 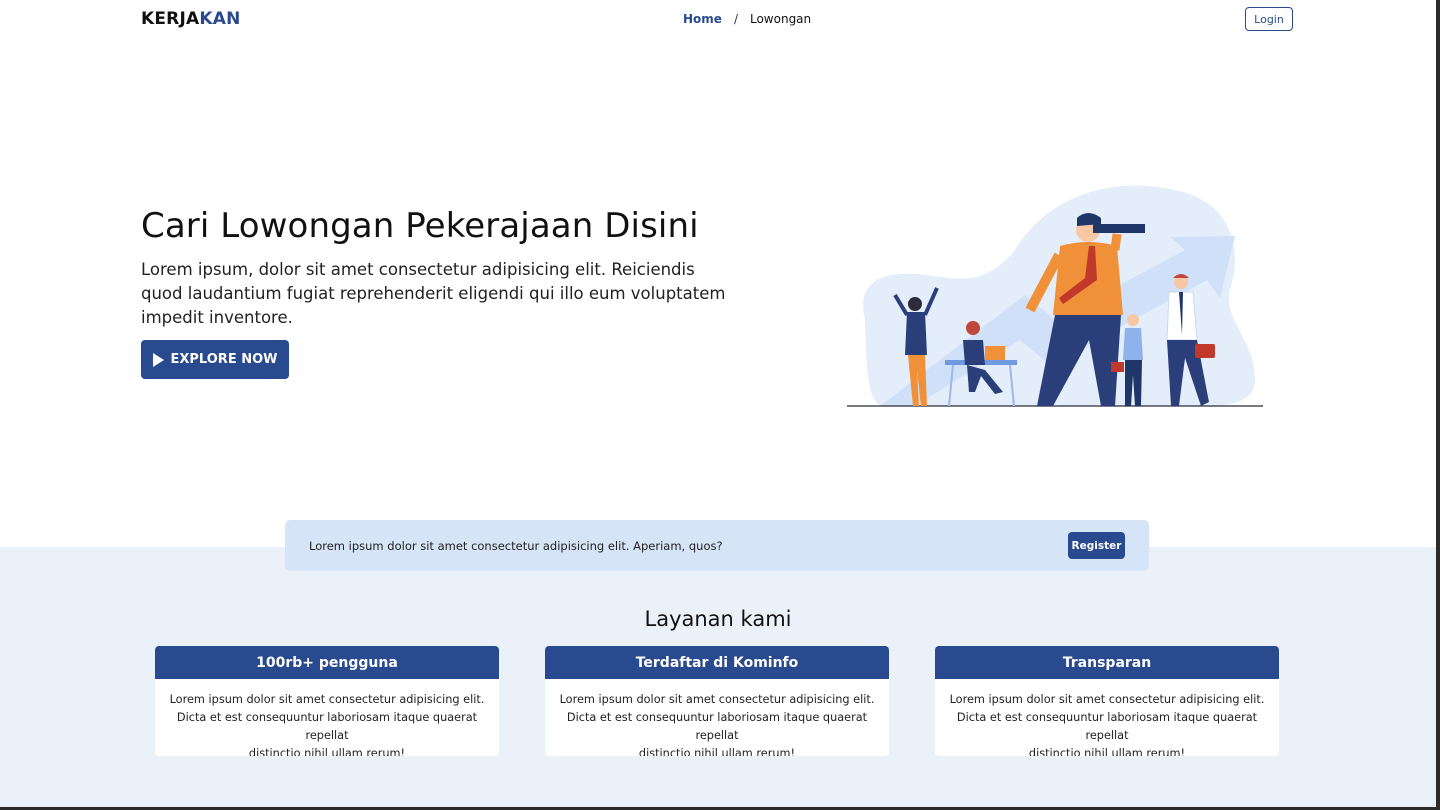 I want to click on hero-illustration, so click(x=1055, y=296).